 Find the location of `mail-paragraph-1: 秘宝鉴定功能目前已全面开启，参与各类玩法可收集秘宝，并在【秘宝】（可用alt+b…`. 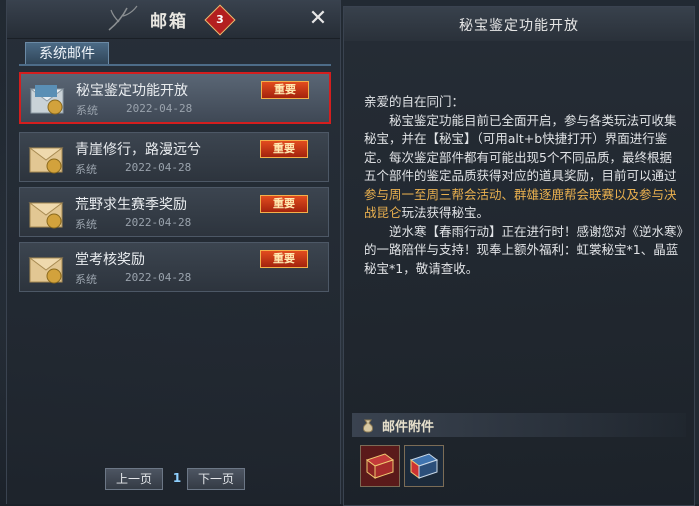

mail-paragraph-1: 秘宝鉴定功能目前已全面开启，参与各类玩法可收集秘宝，并在【秘宝】（可用alt+b… is located at coordinates (524, 167).